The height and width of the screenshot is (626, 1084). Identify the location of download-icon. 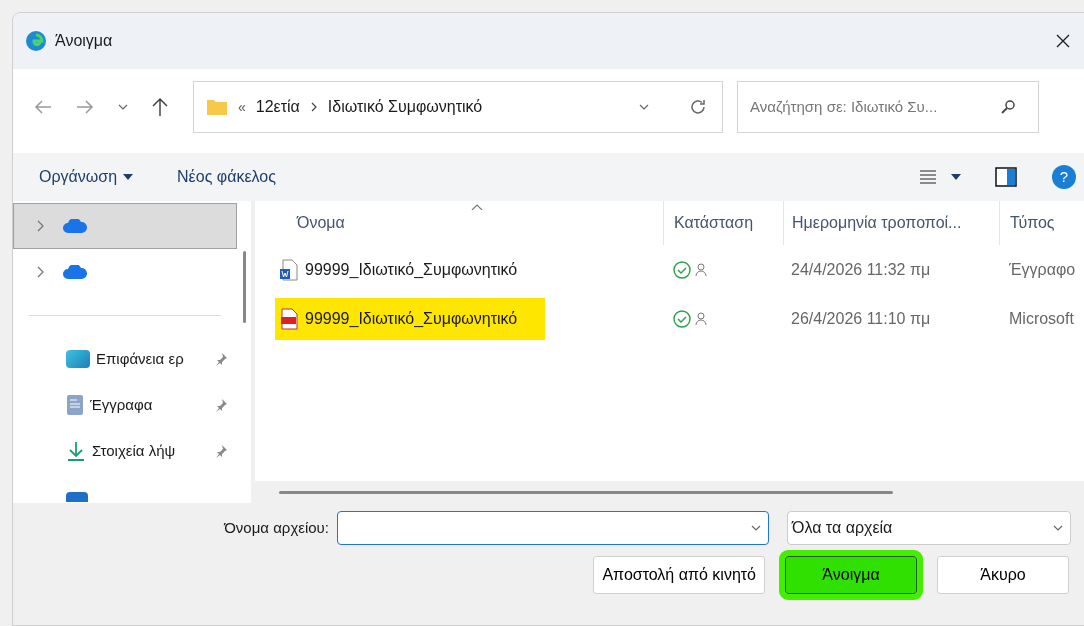
(76, 451).